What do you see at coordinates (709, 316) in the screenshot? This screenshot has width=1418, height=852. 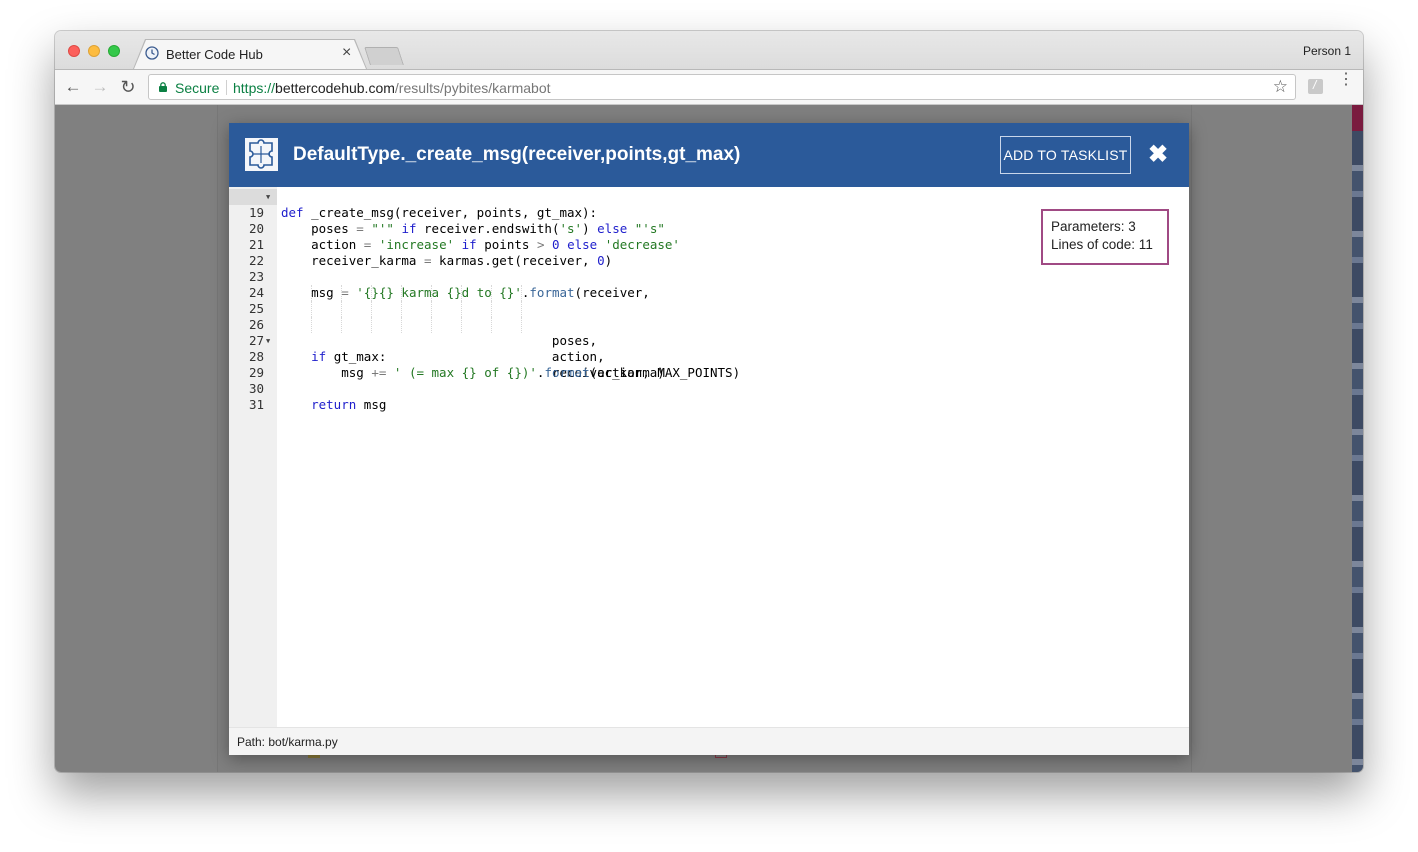 I see `code-line: 25 poses,` at bounding box center [709, 316].